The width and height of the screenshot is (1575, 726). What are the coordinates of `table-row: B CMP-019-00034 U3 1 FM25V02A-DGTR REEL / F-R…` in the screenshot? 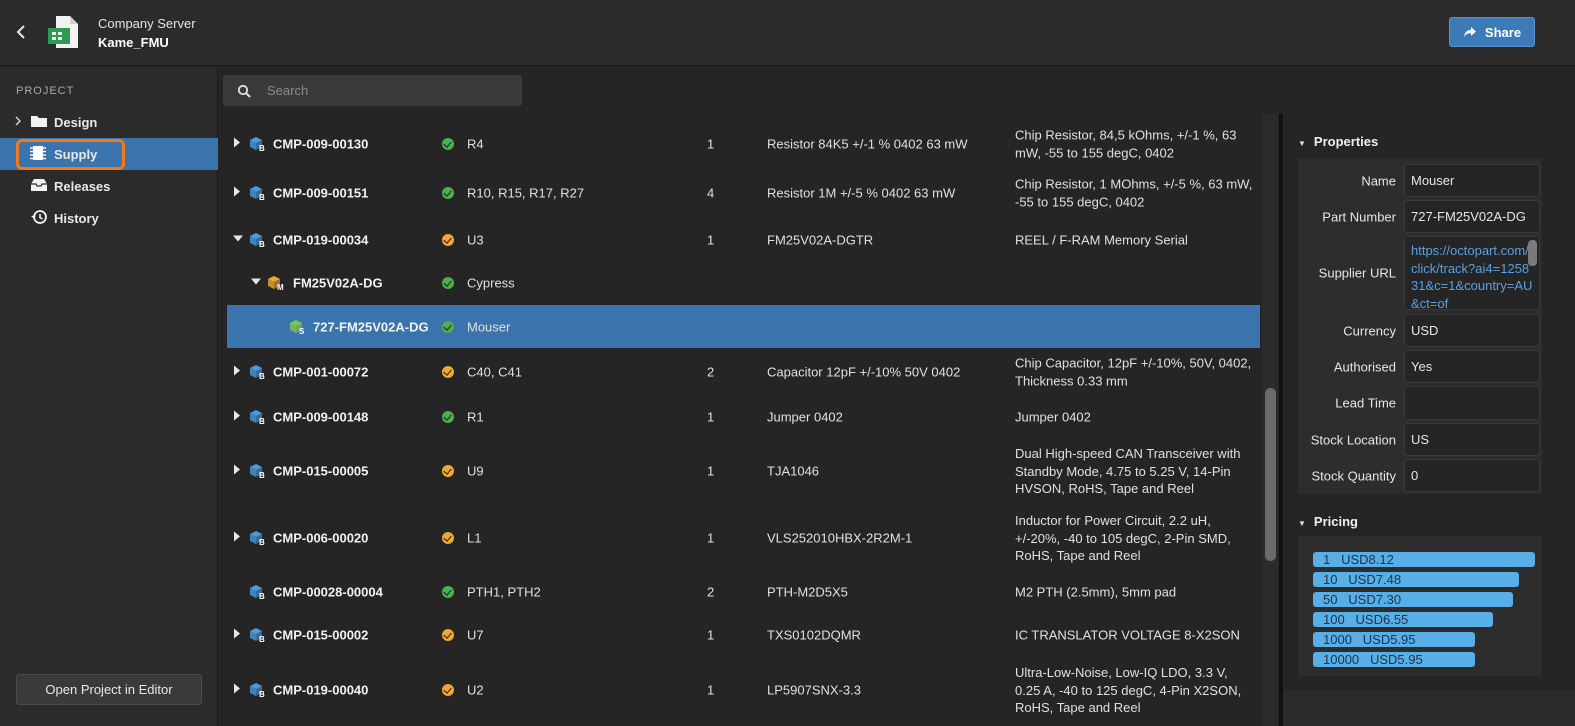 It's located at (743, 240).